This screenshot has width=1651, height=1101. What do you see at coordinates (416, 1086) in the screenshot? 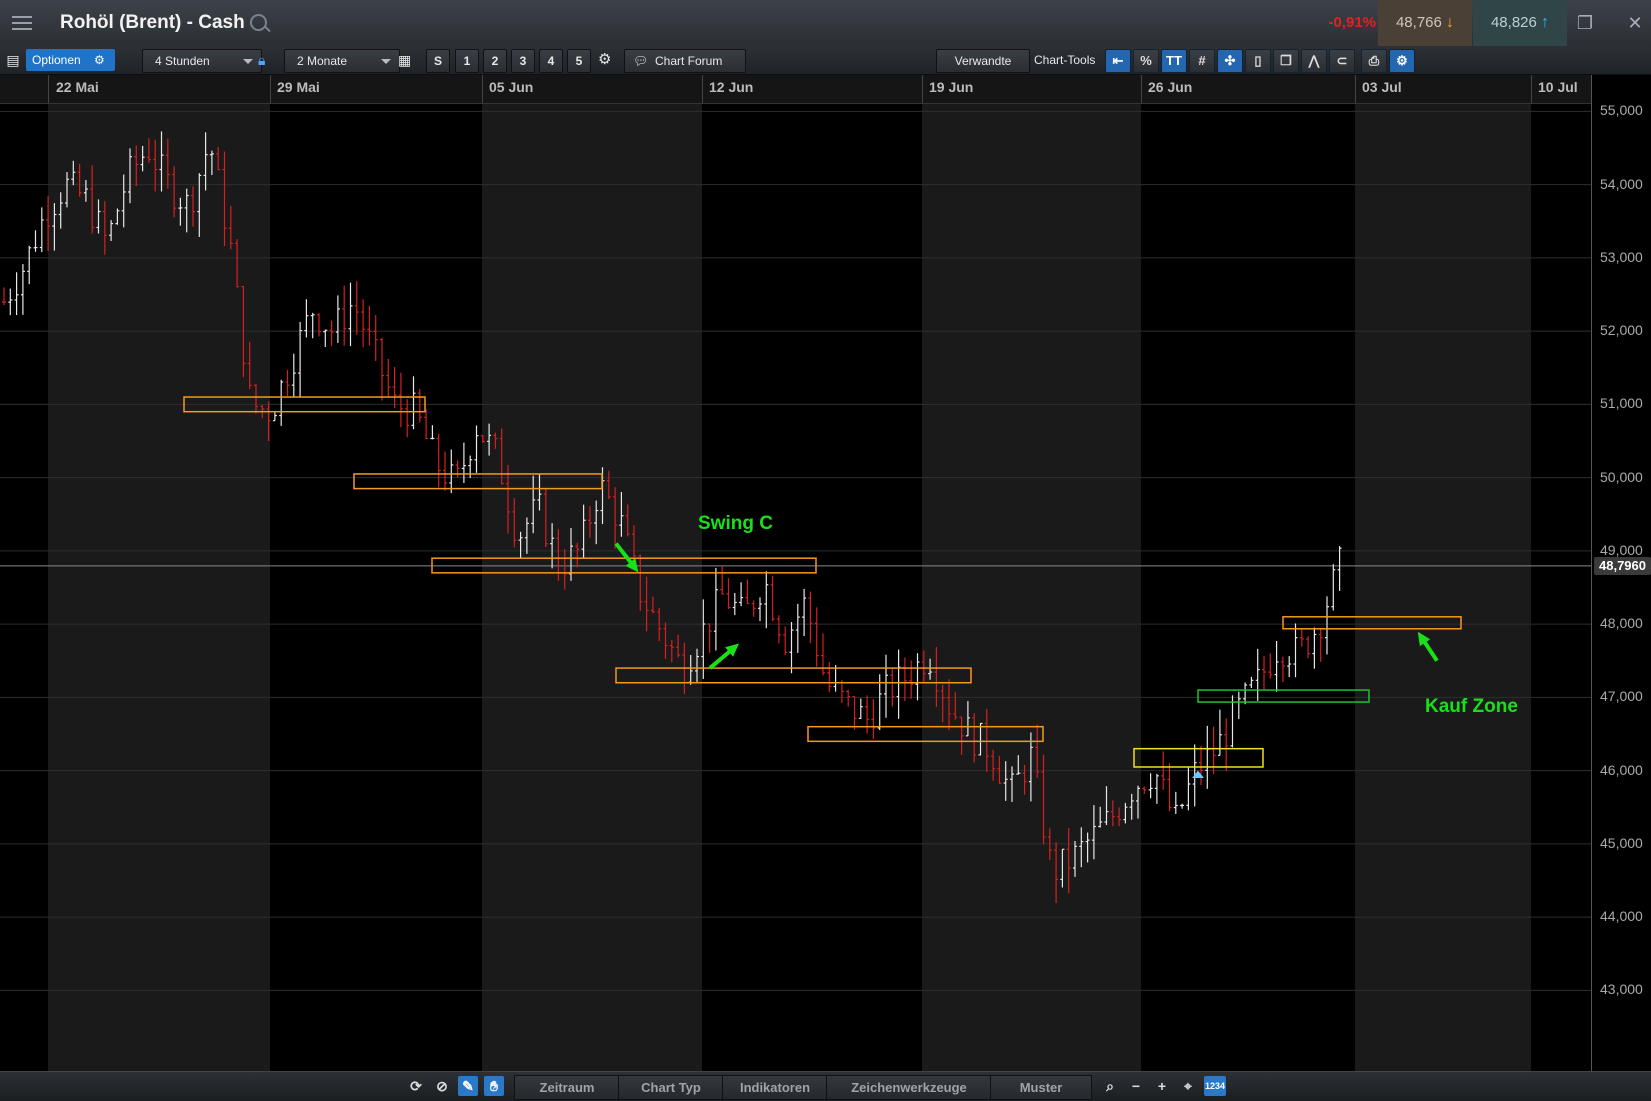
I see `refresh-icon: ⟳` at bounding box center [416, 1086].